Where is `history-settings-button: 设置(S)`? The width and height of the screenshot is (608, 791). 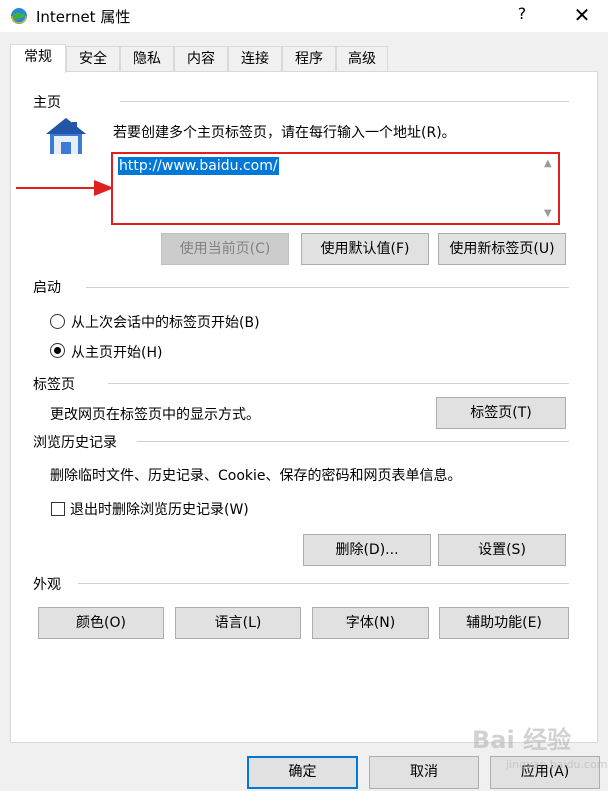 history-settings-button: 设置(S) is located at coordinates (502, 550).